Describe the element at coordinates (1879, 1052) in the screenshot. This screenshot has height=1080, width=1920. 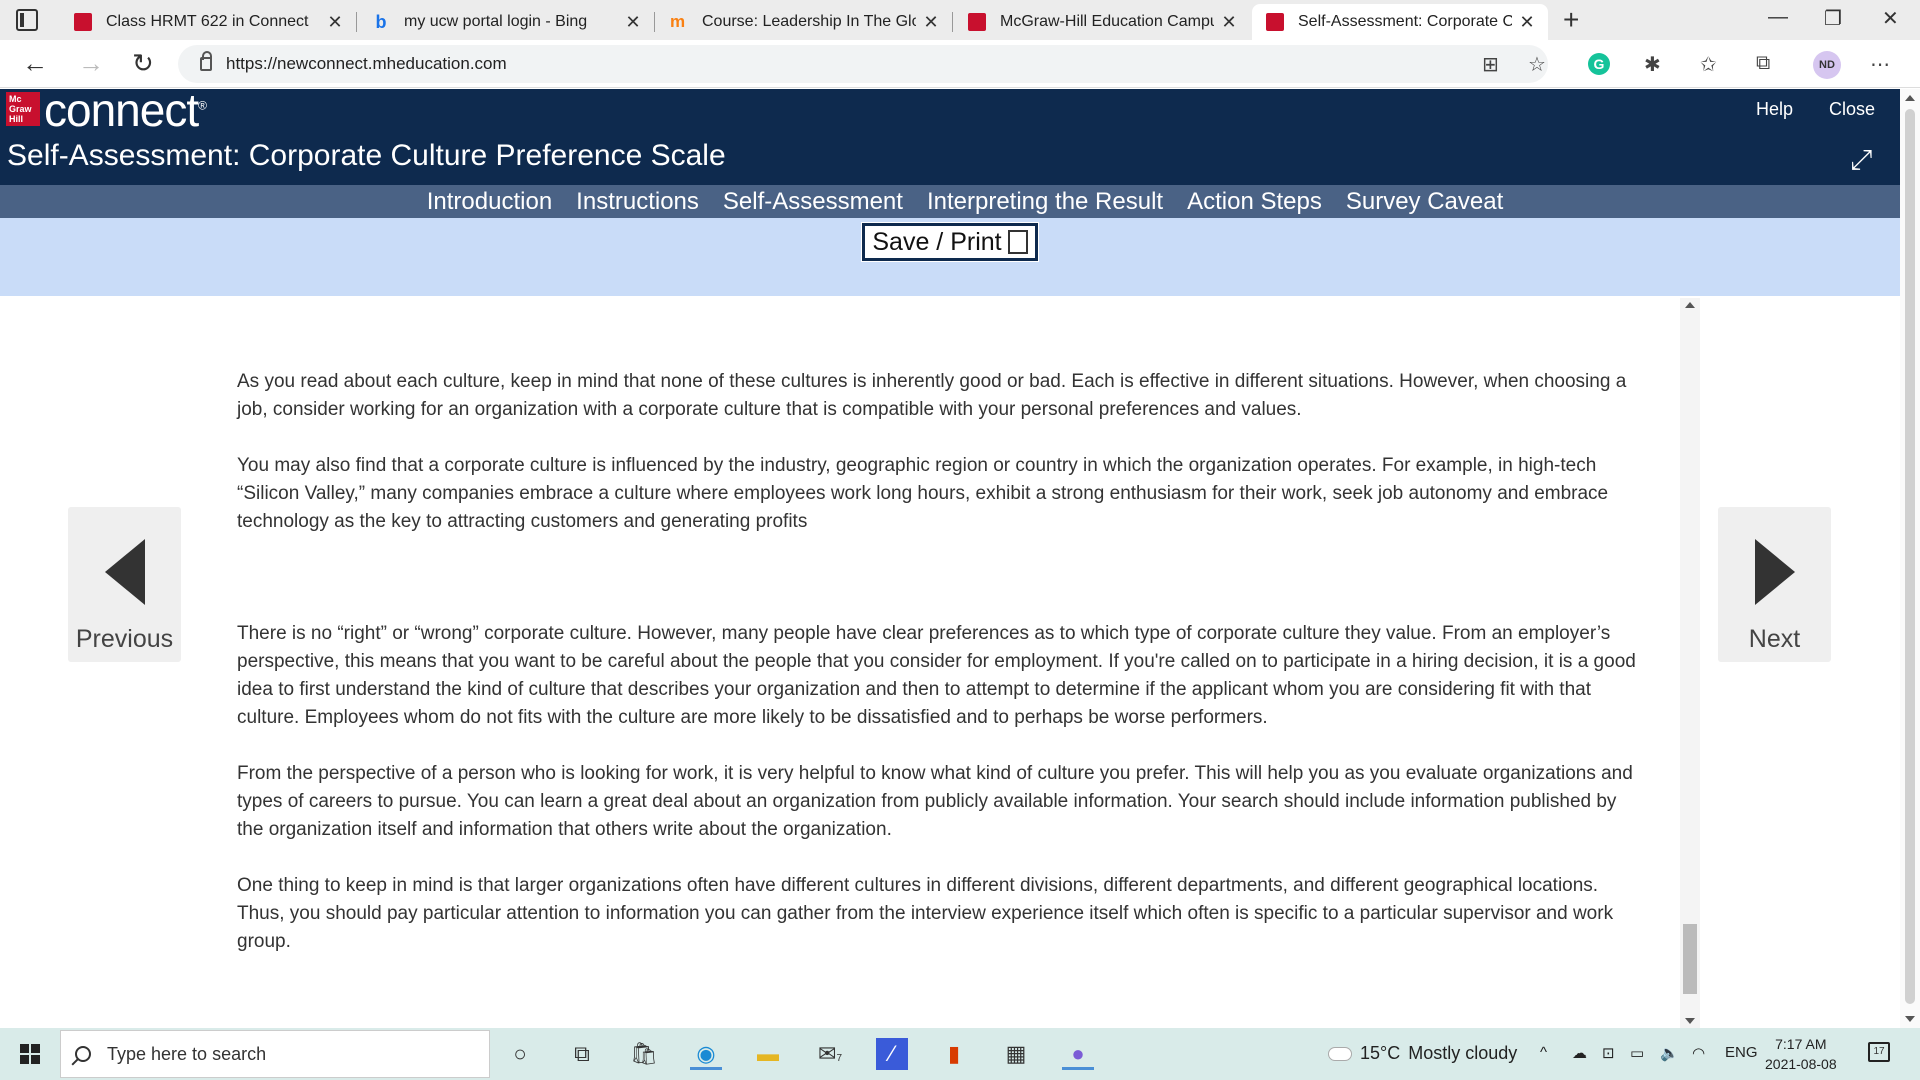
I see `notification-icon: 17` at that location.